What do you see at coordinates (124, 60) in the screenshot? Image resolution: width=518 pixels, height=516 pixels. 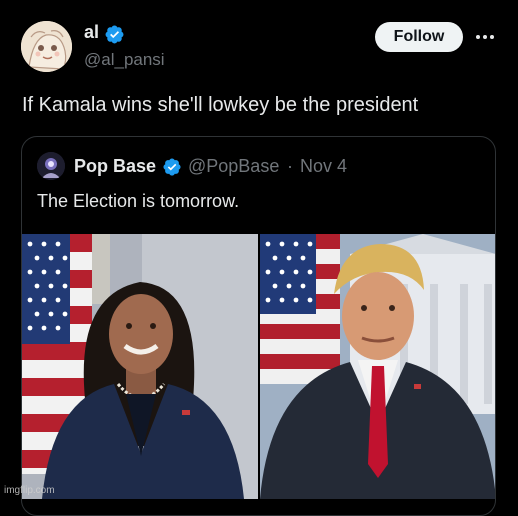 I see `author-handle: @al_pansi` at bounding box center [124, 60].